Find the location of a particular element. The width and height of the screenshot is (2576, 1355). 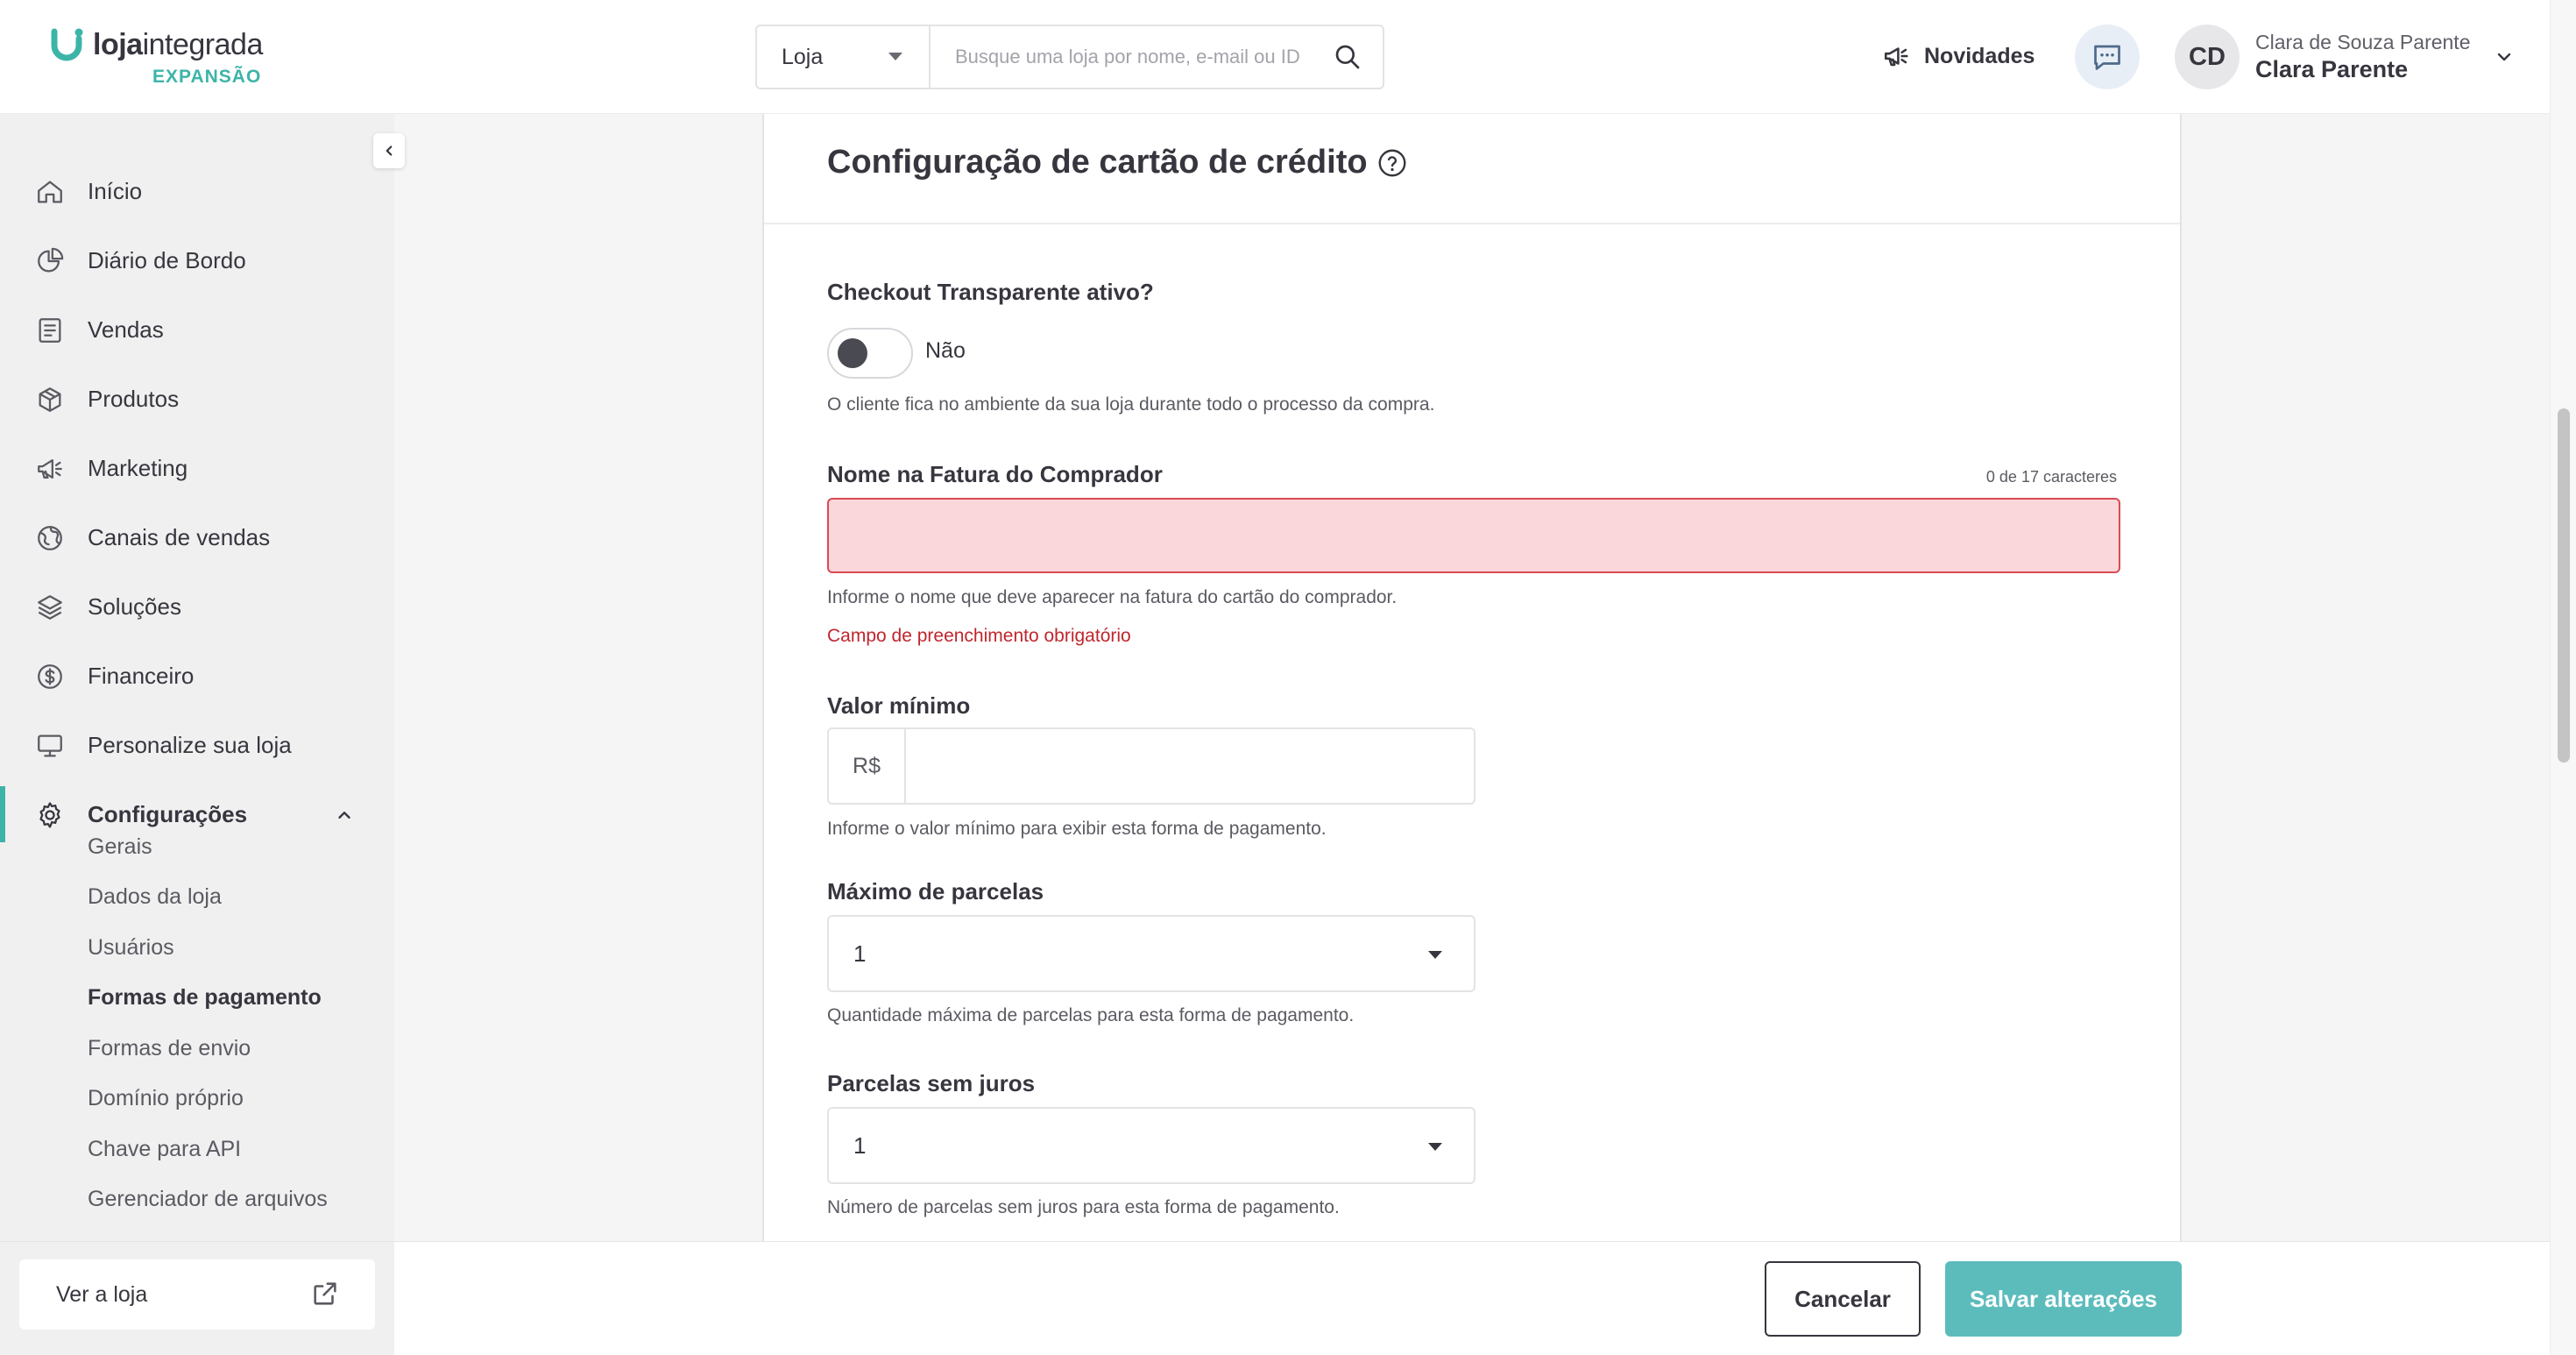

toggle-knob is located at coordinates (852, 353).